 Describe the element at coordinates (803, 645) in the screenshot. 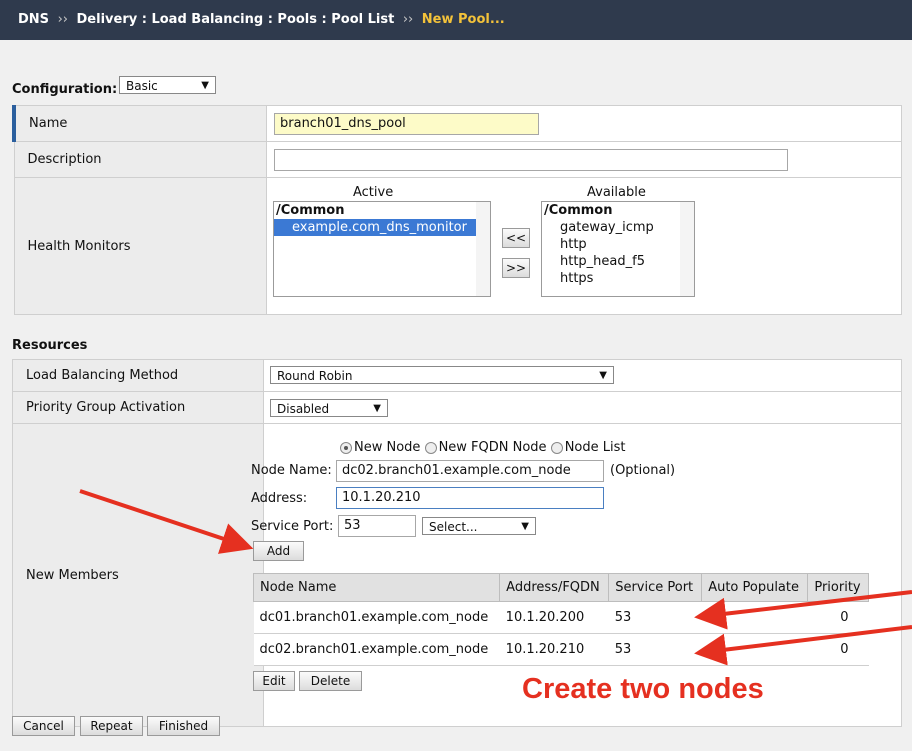

I see `arrow-row2-icon` at that location.